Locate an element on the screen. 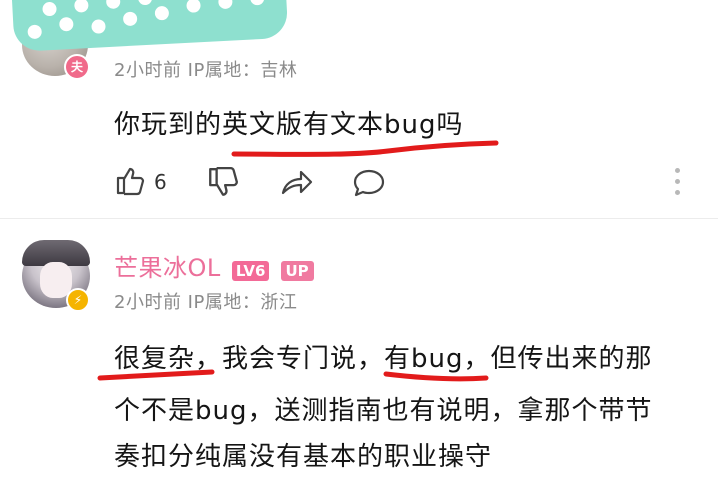 This screenshot has height=479, width=718. thumbs-up-icon is located at coordinates (130, 181).